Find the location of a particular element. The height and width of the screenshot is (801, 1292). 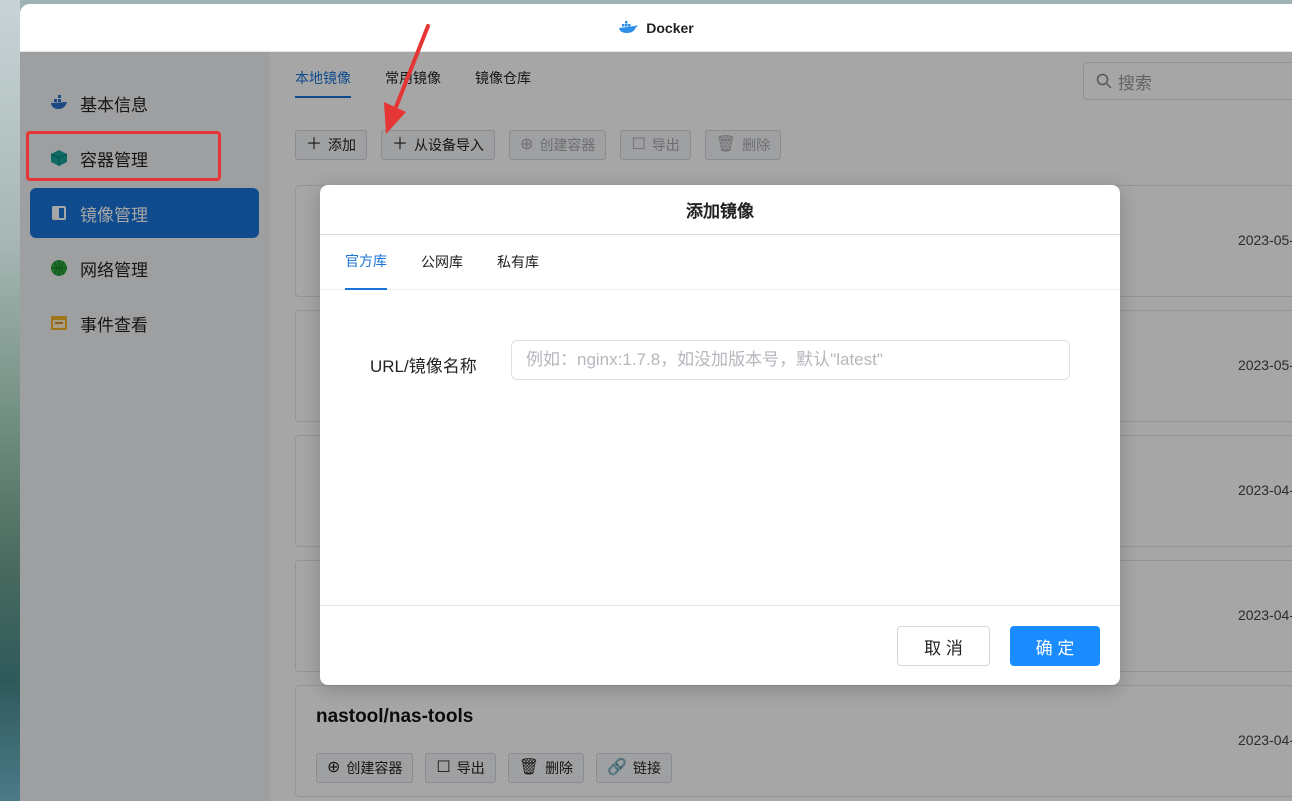

confirm-button: 确 定 is located at coordinates (1055, 646).